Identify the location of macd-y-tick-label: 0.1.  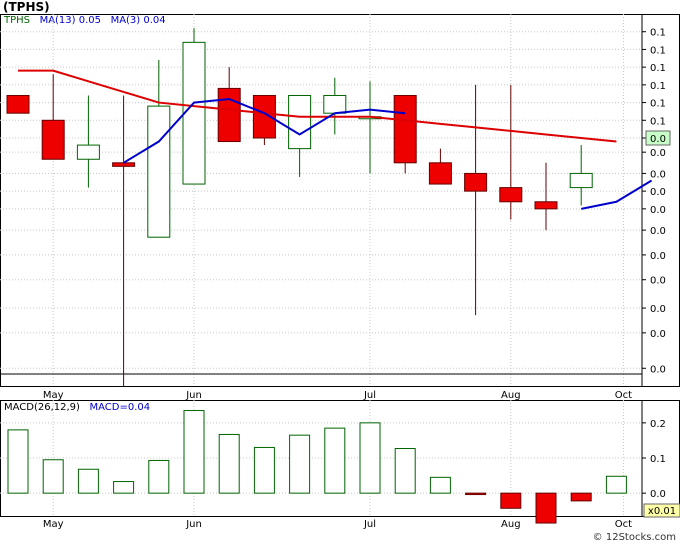
(658, 459).